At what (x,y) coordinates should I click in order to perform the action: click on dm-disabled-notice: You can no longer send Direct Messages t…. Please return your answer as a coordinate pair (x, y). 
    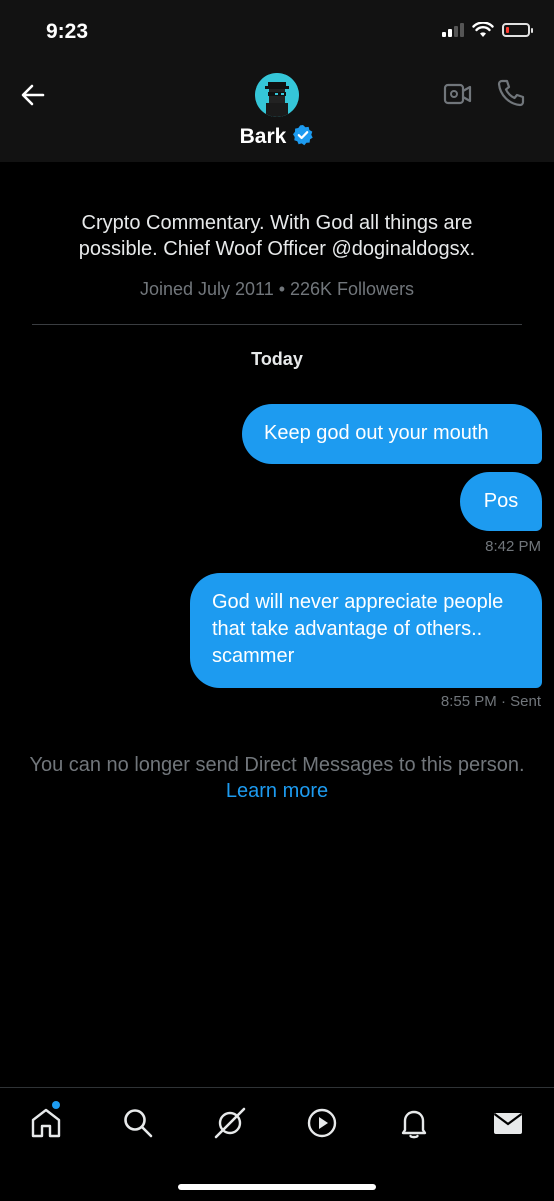
    Looking at the image, I should click on (277, 765).